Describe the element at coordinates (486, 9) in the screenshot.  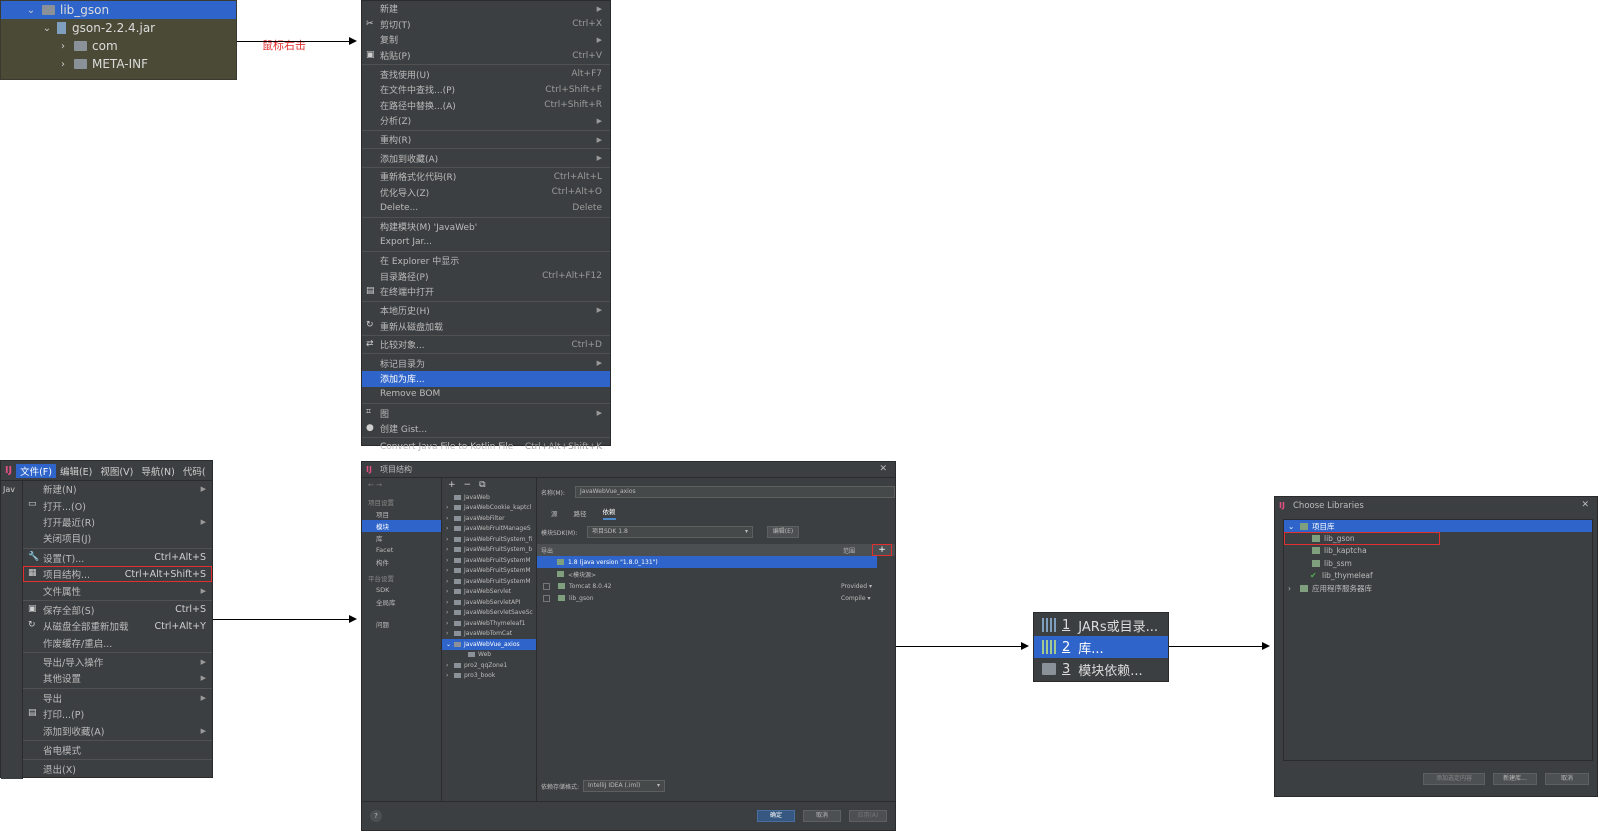
I see `context-menu-item-0: 新建 ▶` at that location.